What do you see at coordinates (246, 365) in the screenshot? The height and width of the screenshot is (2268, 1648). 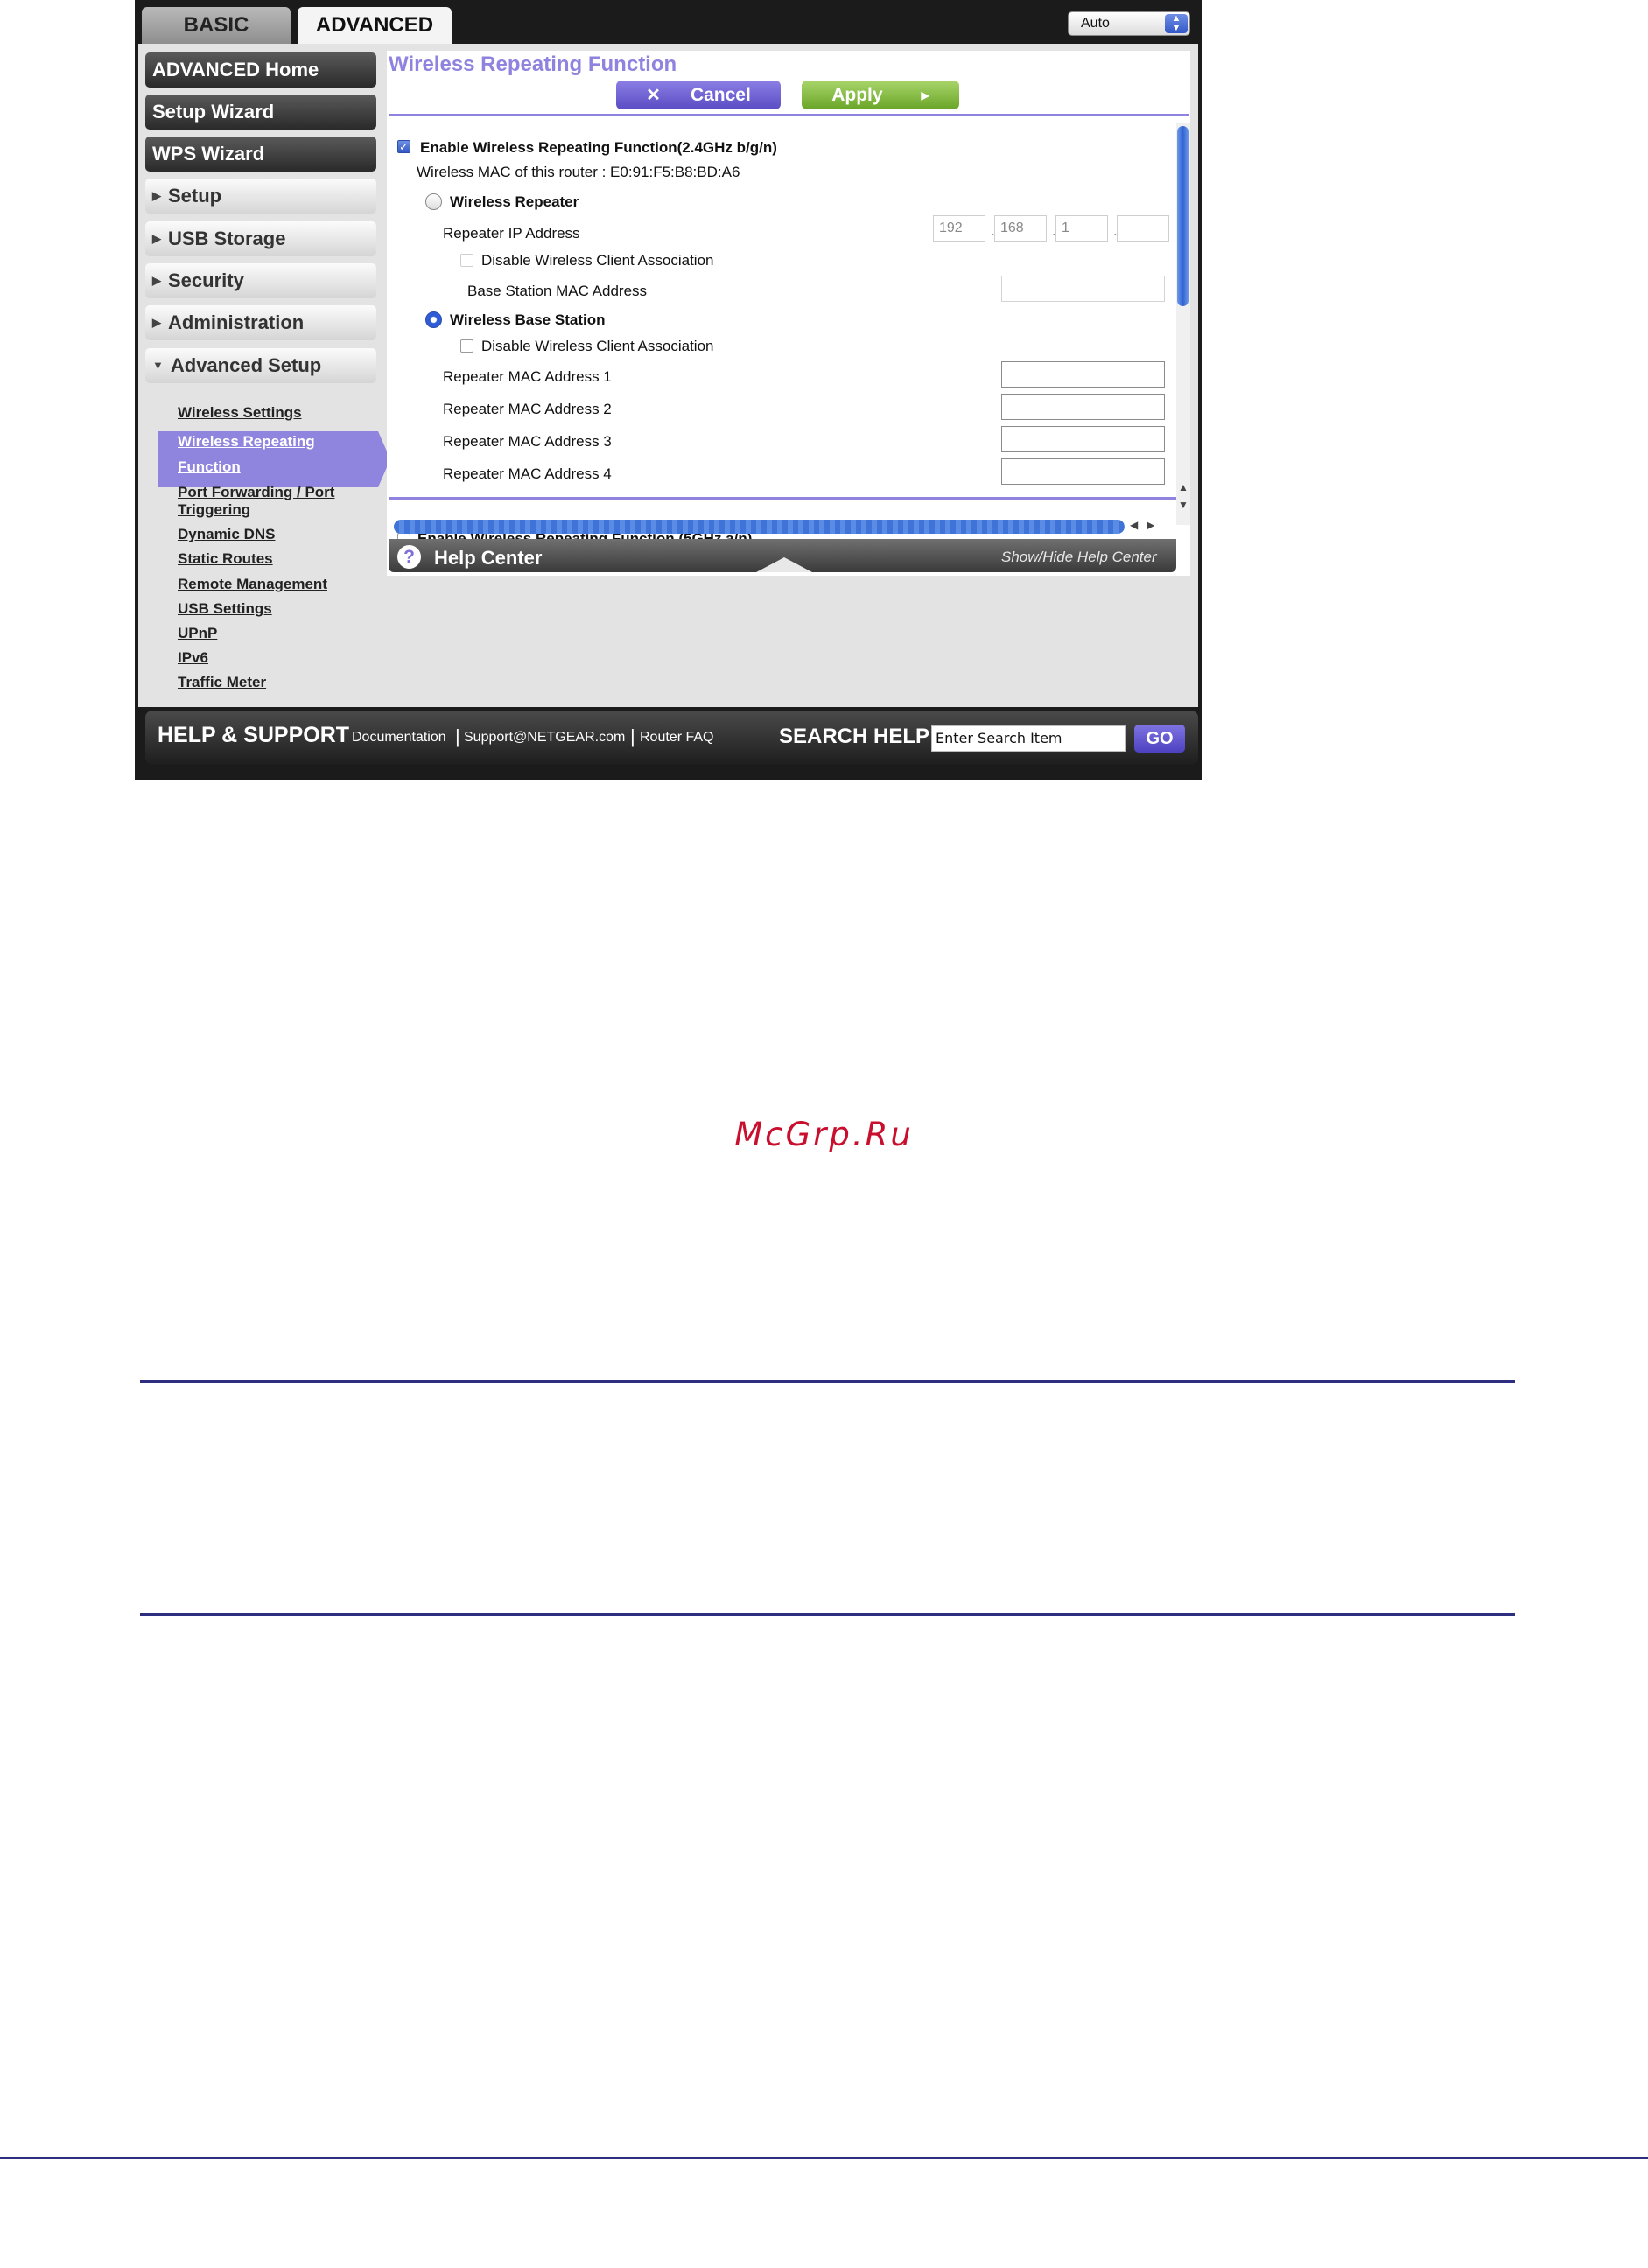 I see `sidebar-section-label: Advanced Setup` at bounding box center [246, 365].